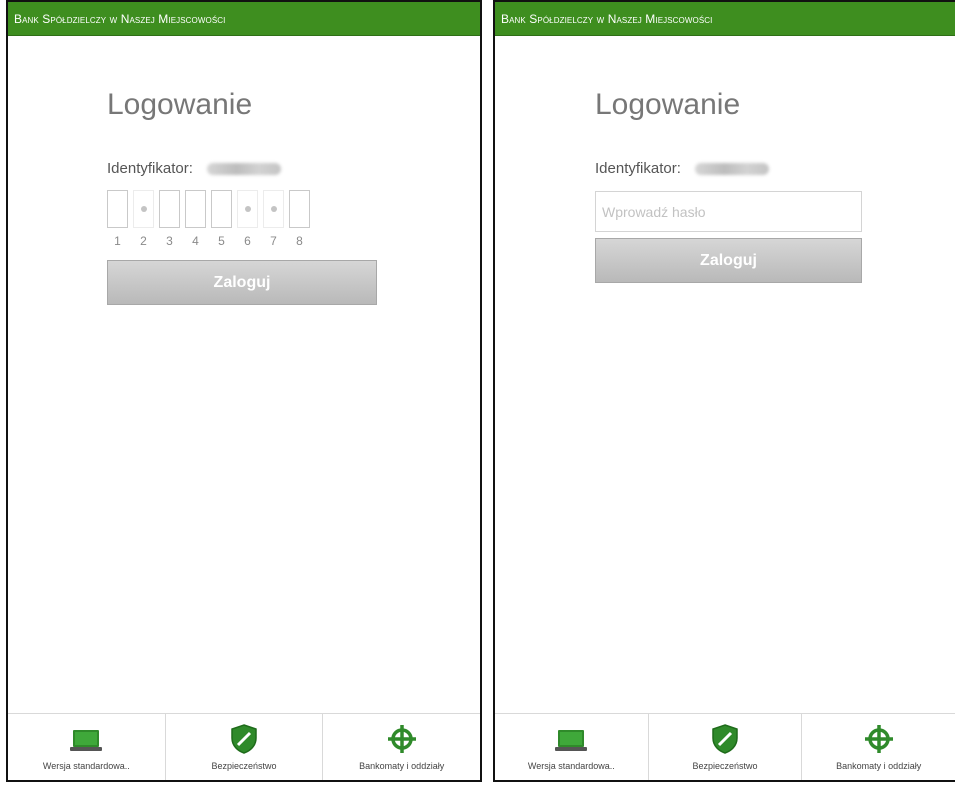  Describe the element at coordinates (195, 241) in the screenshot. I see `position-number: 4` at that location.